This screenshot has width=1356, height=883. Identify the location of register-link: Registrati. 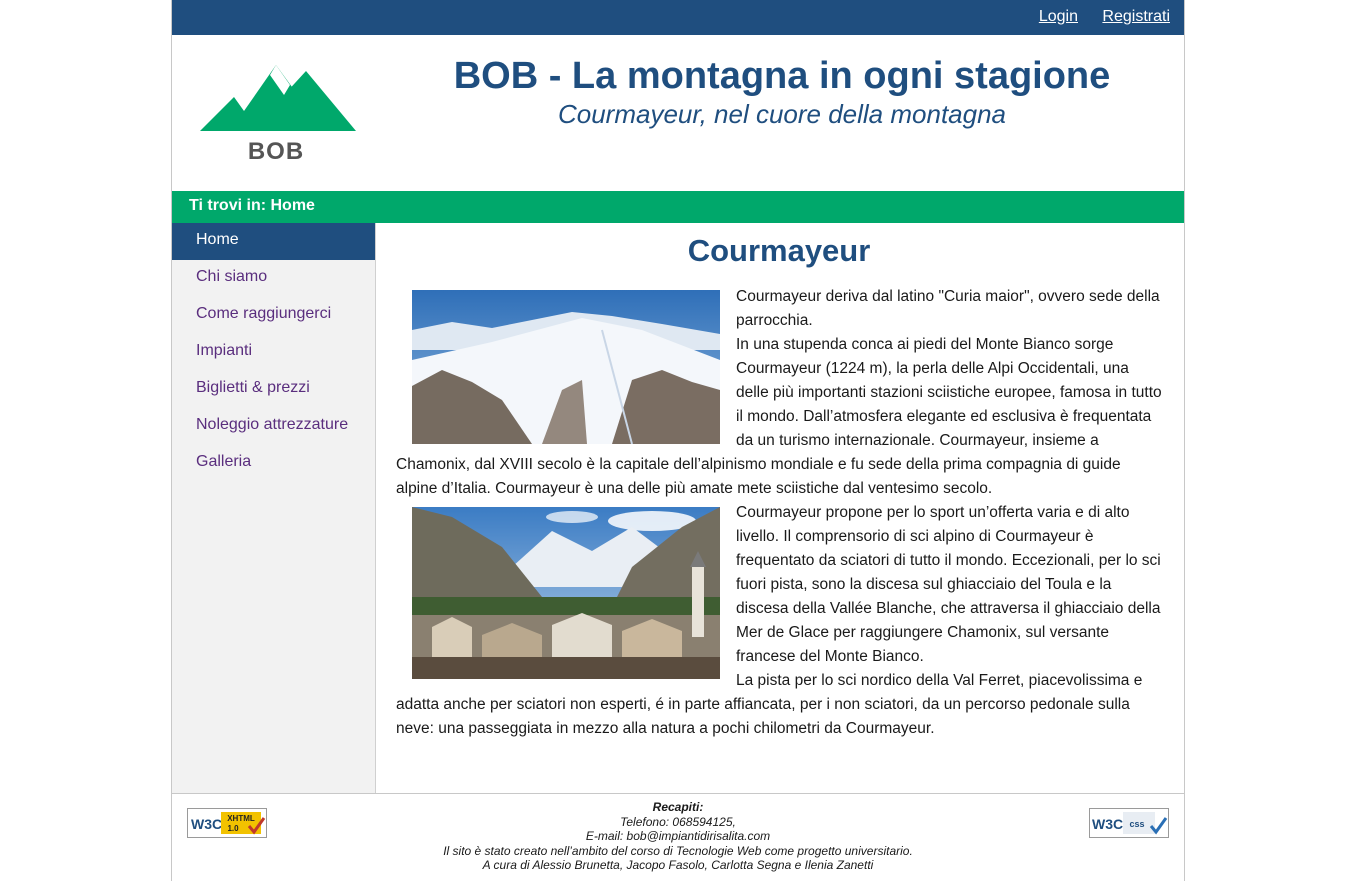
(1136, 17).